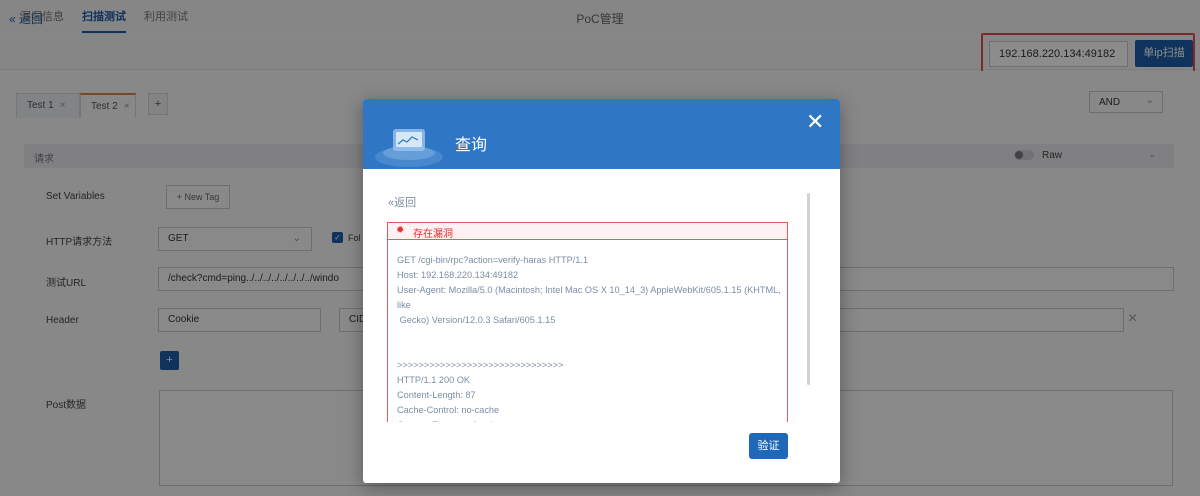 The height and width of the screenshot is (496, 1200). Describe the element at coordinates (768, 446) in the screenshot. I see `verify-button: 验证` at that location.